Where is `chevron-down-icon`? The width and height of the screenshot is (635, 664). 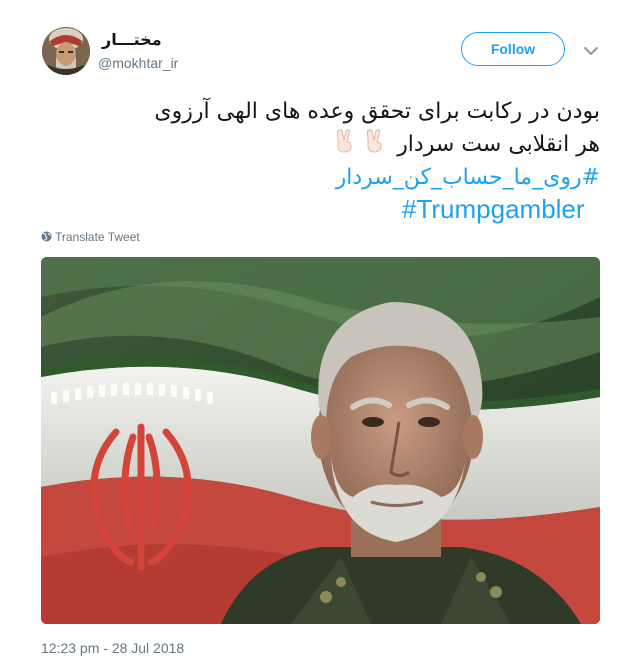 chevron-down-icon is located at coordinates (591, 48).